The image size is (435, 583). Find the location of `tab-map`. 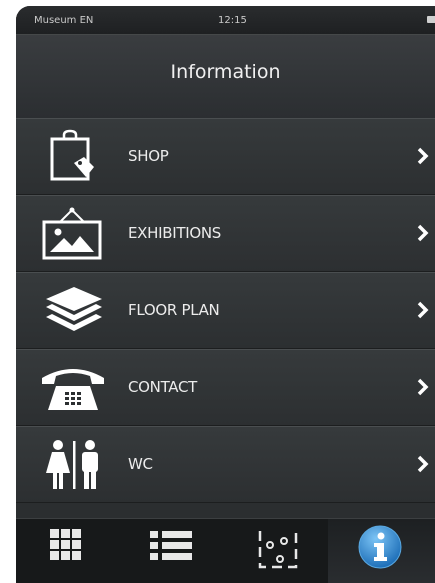

tab-map is located at coordinates (276, 551).